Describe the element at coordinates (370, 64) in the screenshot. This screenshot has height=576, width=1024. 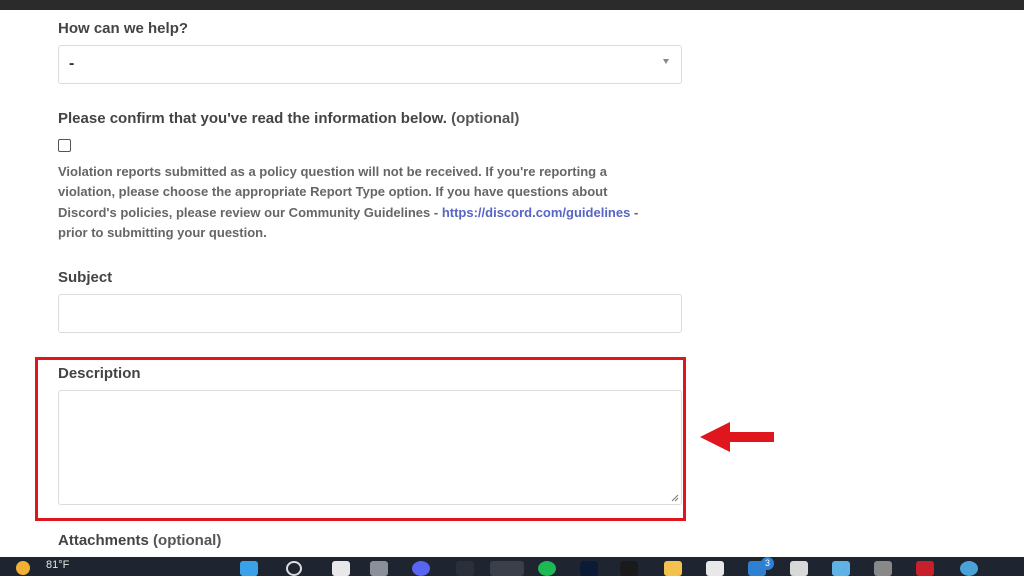
I see `help-topic-select: -` at that location.